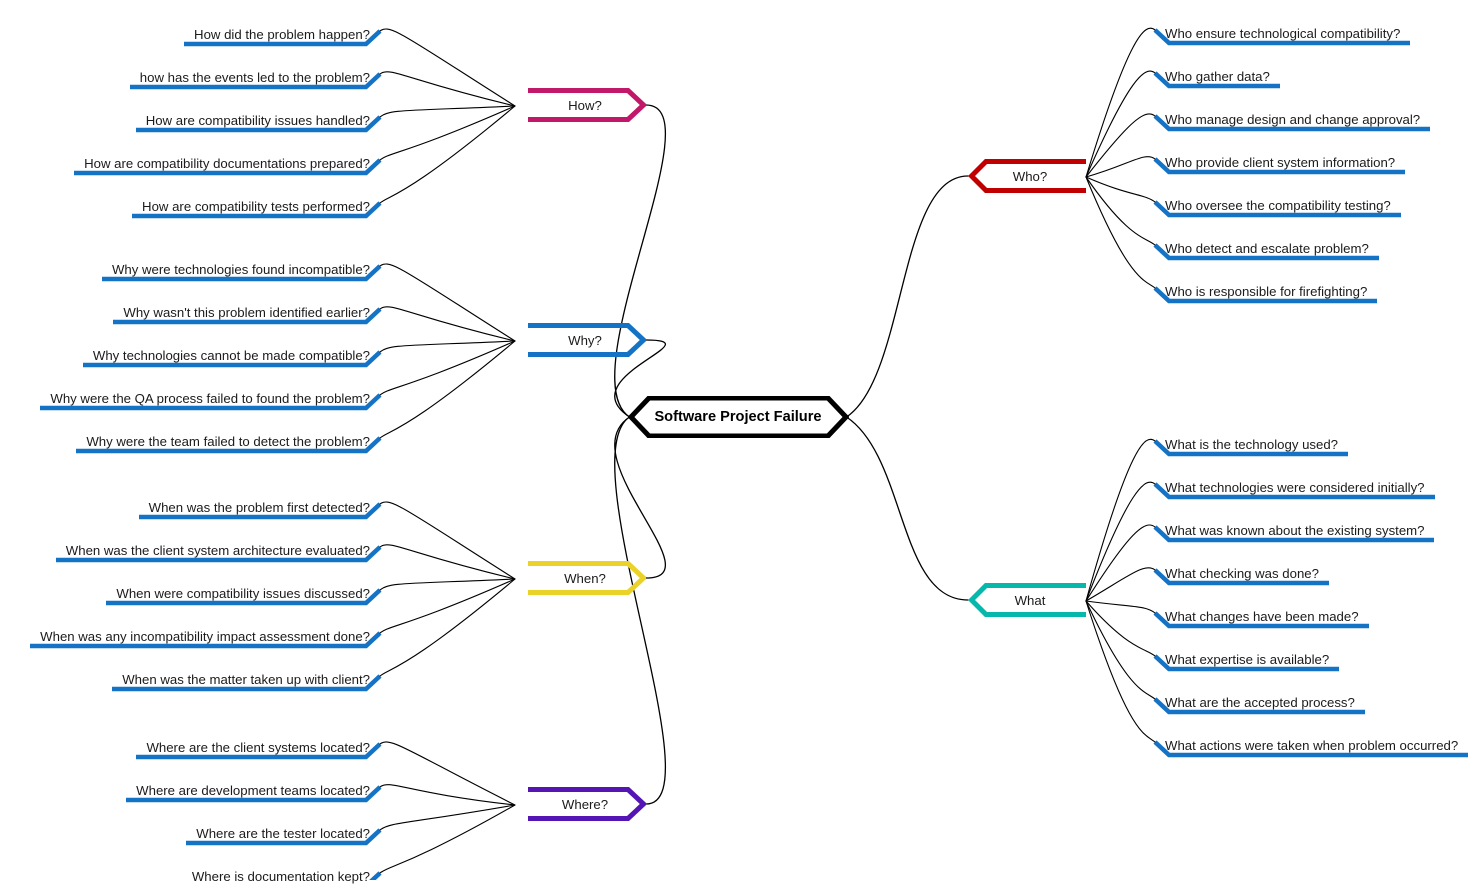  I want to click on branch-node-label-why: Why?, so click(585, 340).